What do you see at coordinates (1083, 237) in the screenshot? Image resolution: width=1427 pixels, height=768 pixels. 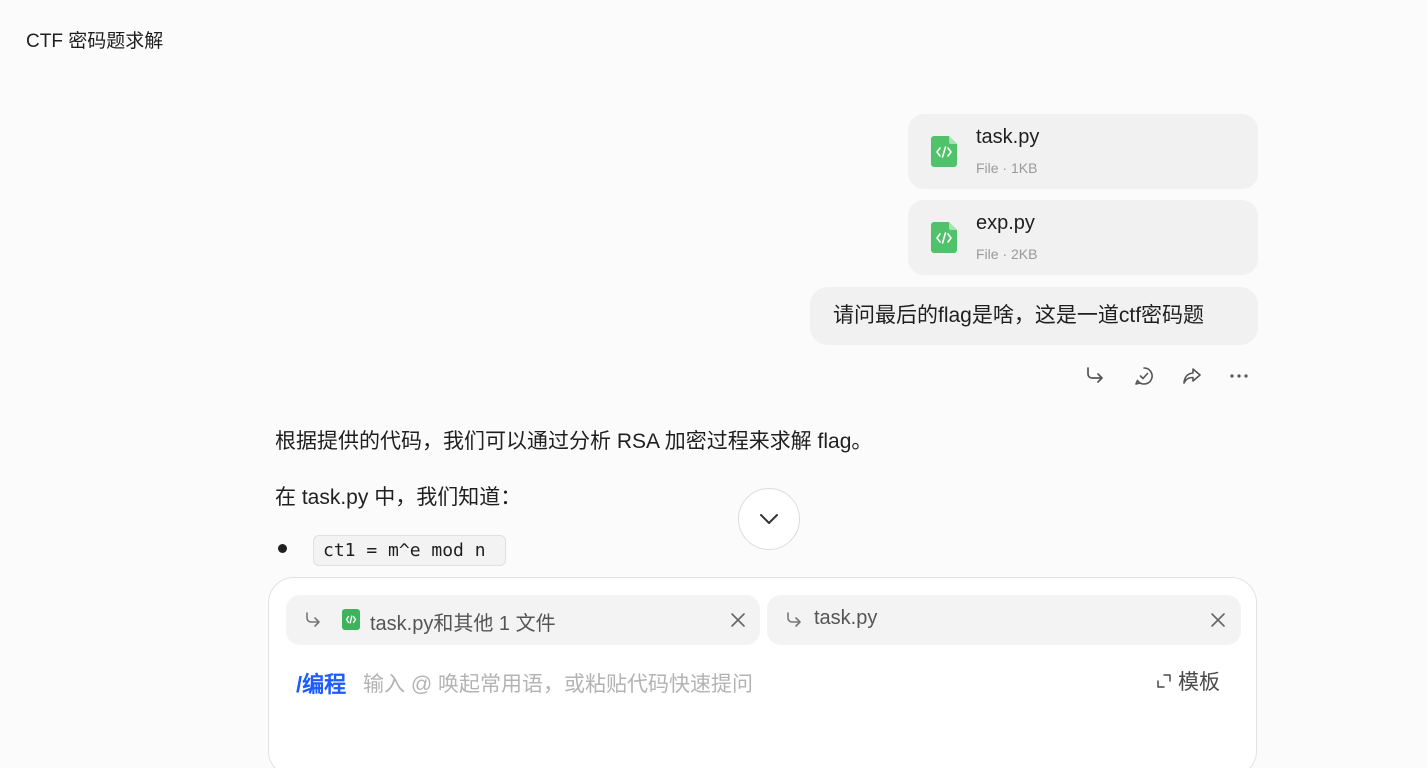 I see `attachment-card-exp: exp.py File · 2KB` at bounding box center [1083, 237].